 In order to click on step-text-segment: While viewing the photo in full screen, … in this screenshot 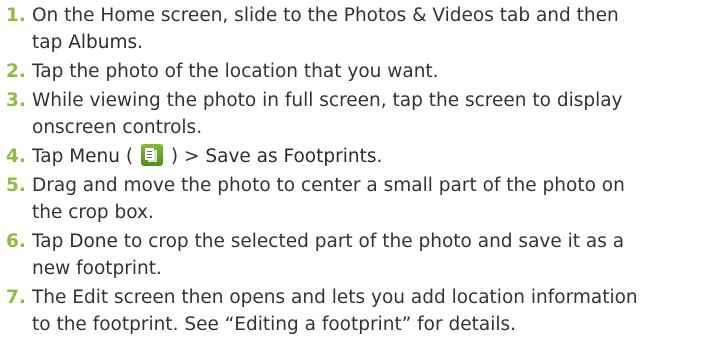, I will do `click(327, 100)`.